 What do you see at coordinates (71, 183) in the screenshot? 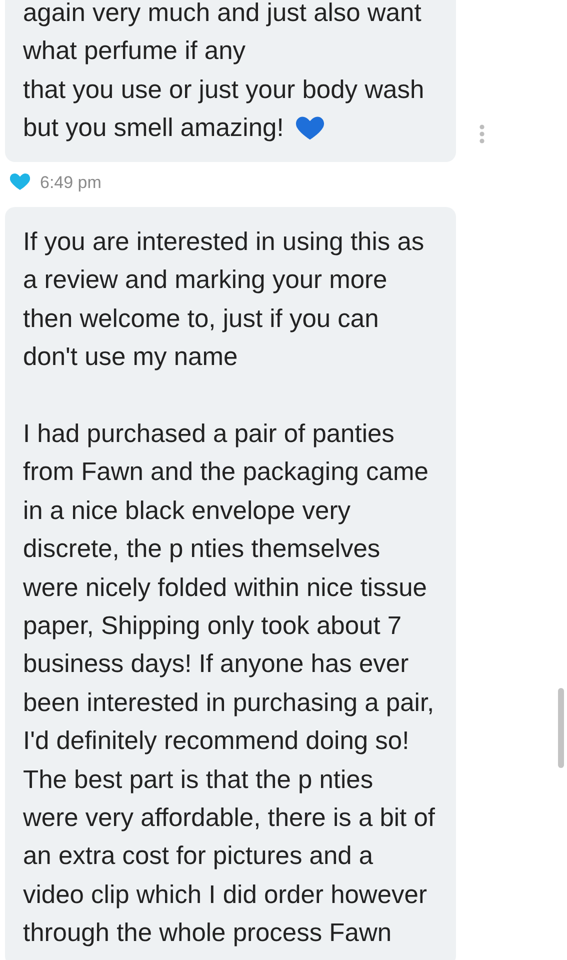
I see `message-time: 6:49 pm` at bounding box center [71, 183].